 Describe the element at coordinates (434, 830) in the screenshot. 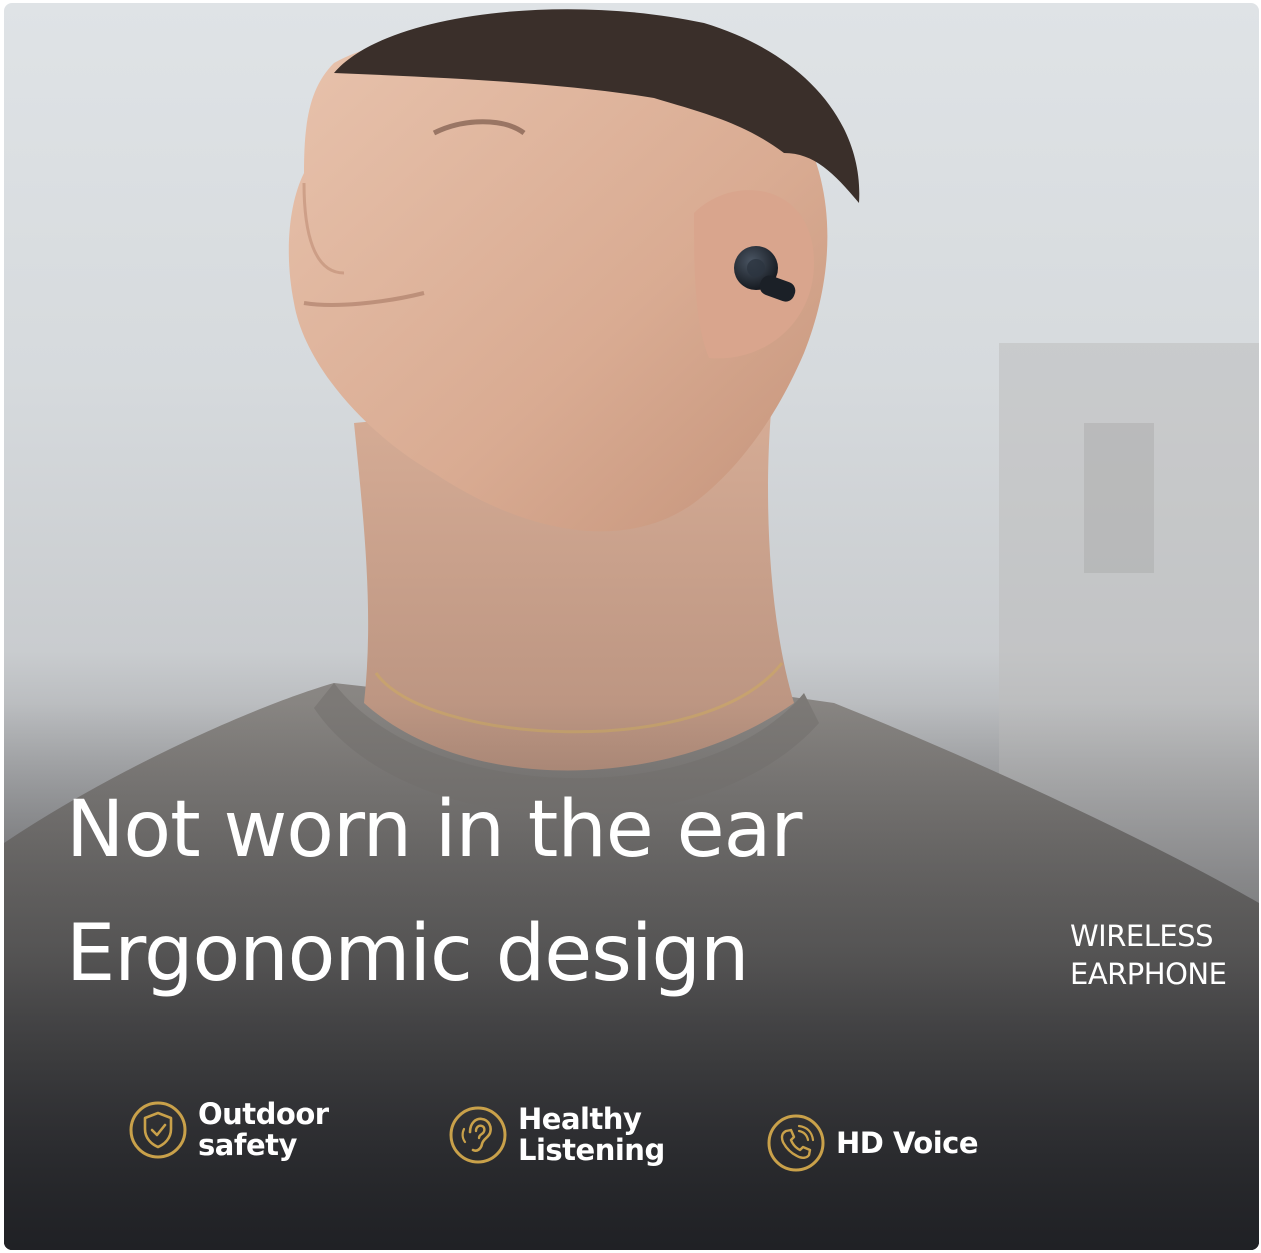

I see `headline-line-1: Not worn in the ear` at that location.